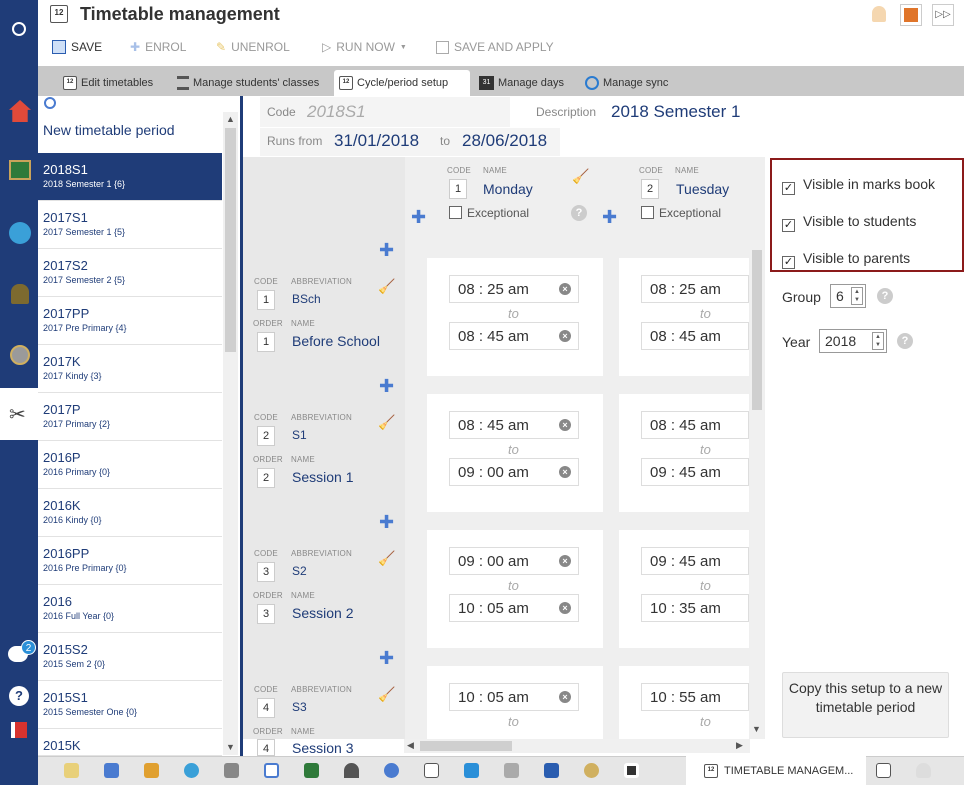 Image resolution: width=964 pixels, height=785 pixels. Describe the element at coordinates (230, 119) in the screenshot. I see `scroll-up-arrow: ▲` at that location.